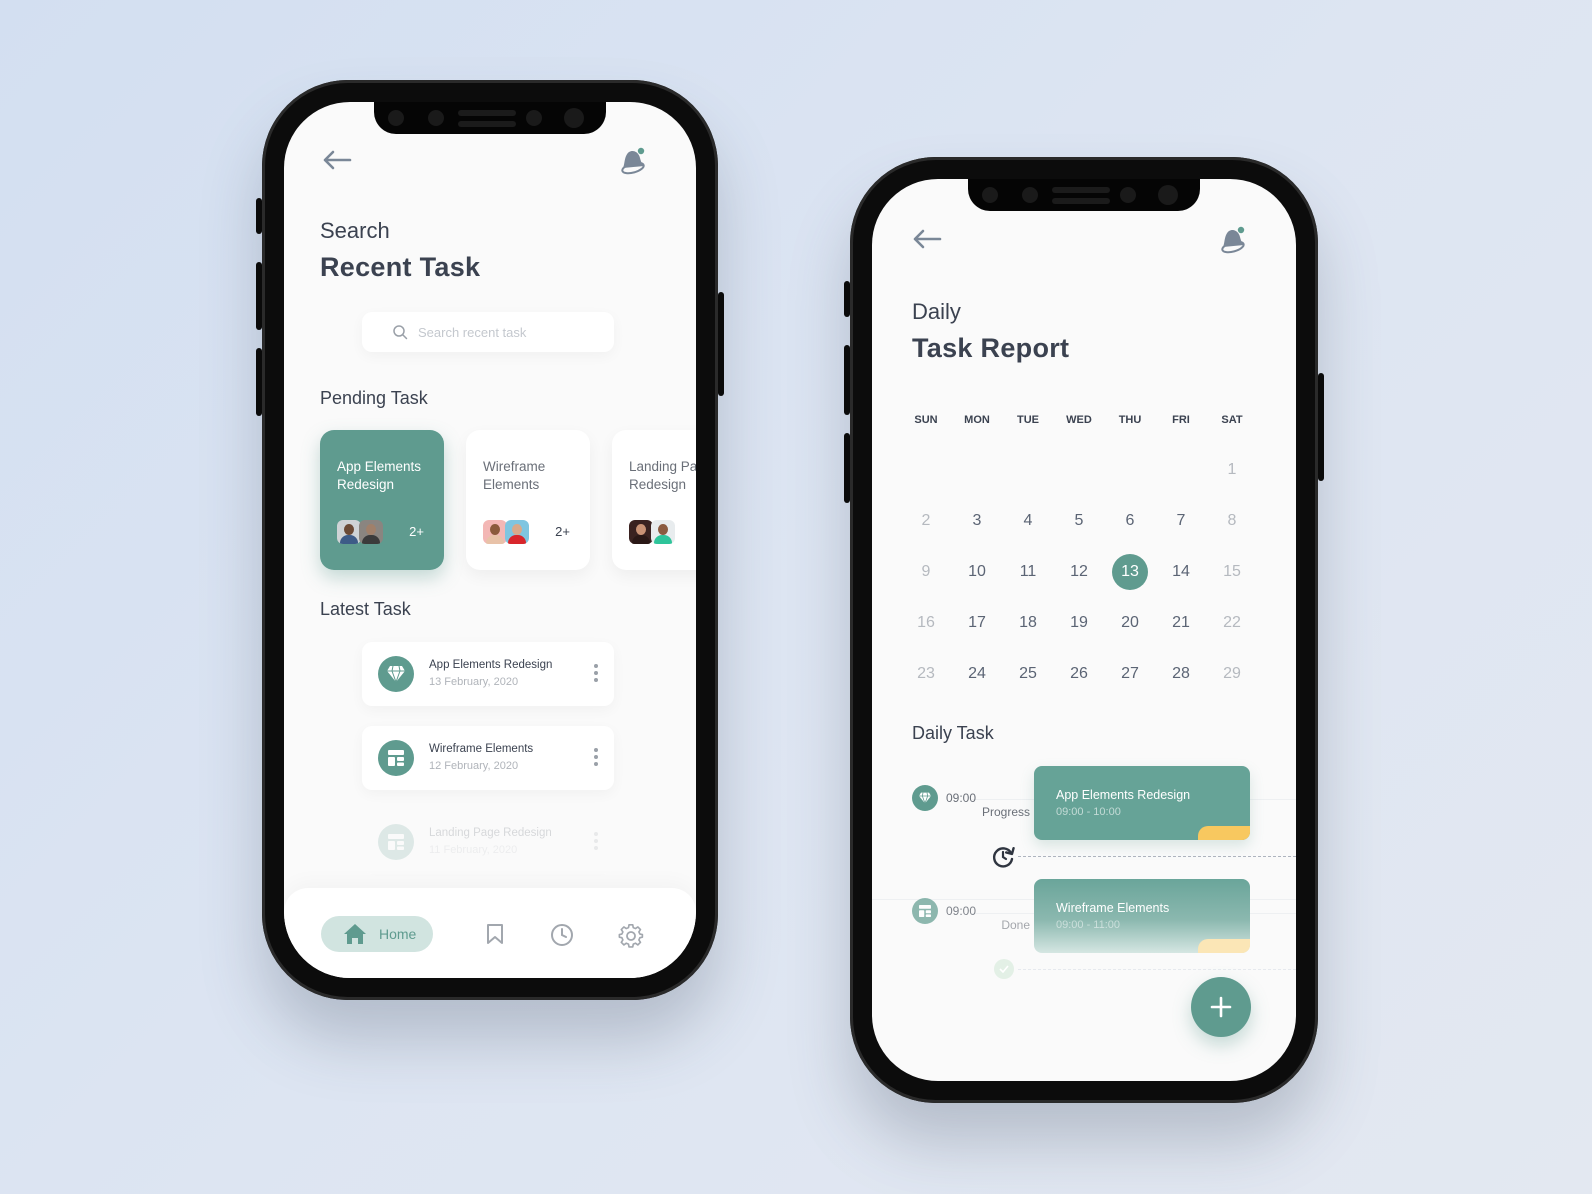 This screenshot has width=1592, height=1194. Describe the element at coordinates (528, 500) in the screenshot. I see `pending-card: Wireframe Elements 2+` at that location.